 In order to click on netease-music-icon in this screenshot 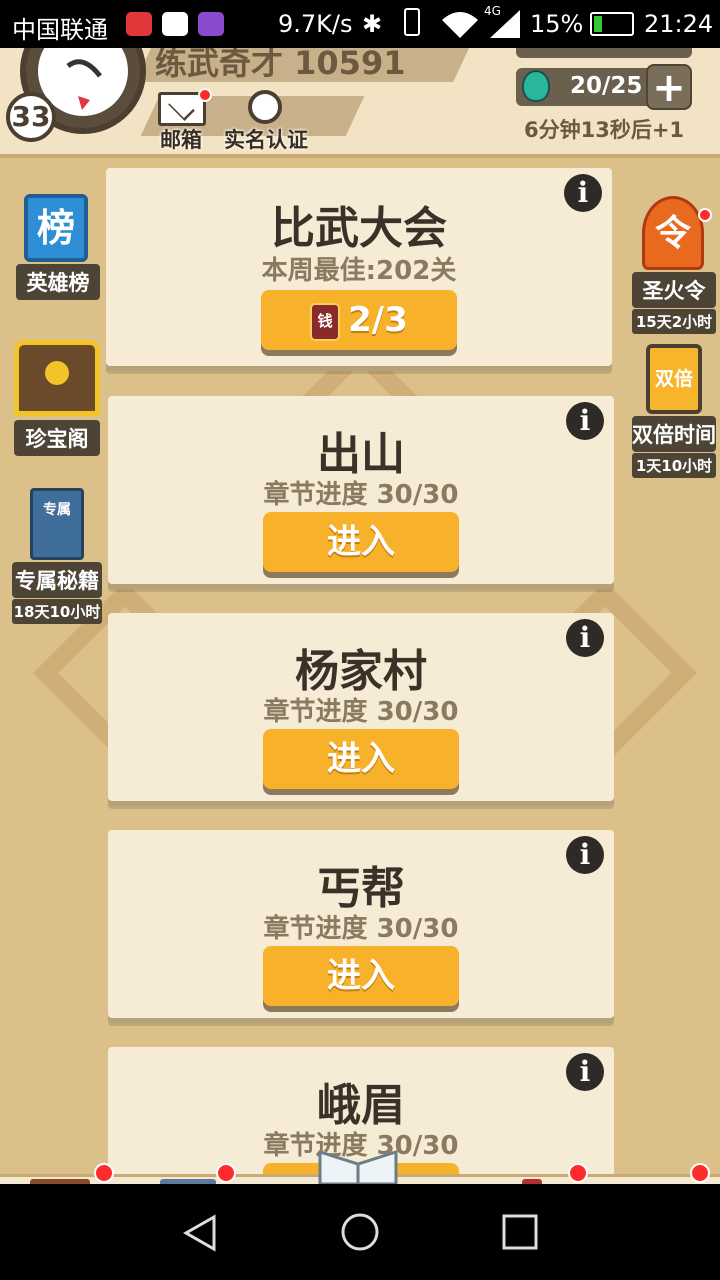, I will do `click(139, 24)`.